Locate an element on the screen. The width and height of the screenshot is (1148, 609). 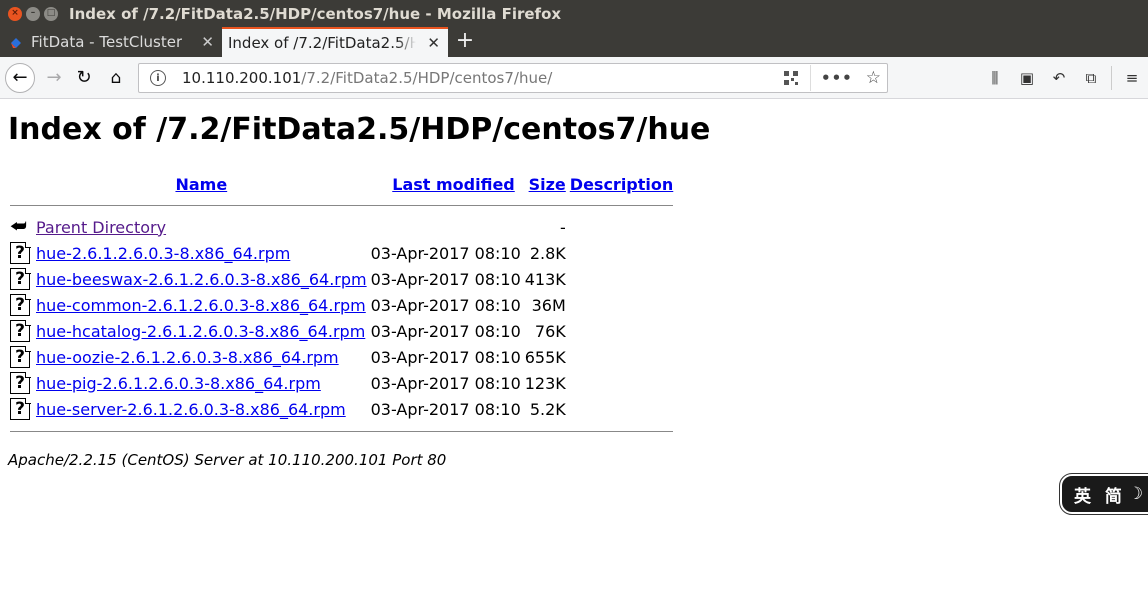
file-size: - is located at coordinates (563, 227).